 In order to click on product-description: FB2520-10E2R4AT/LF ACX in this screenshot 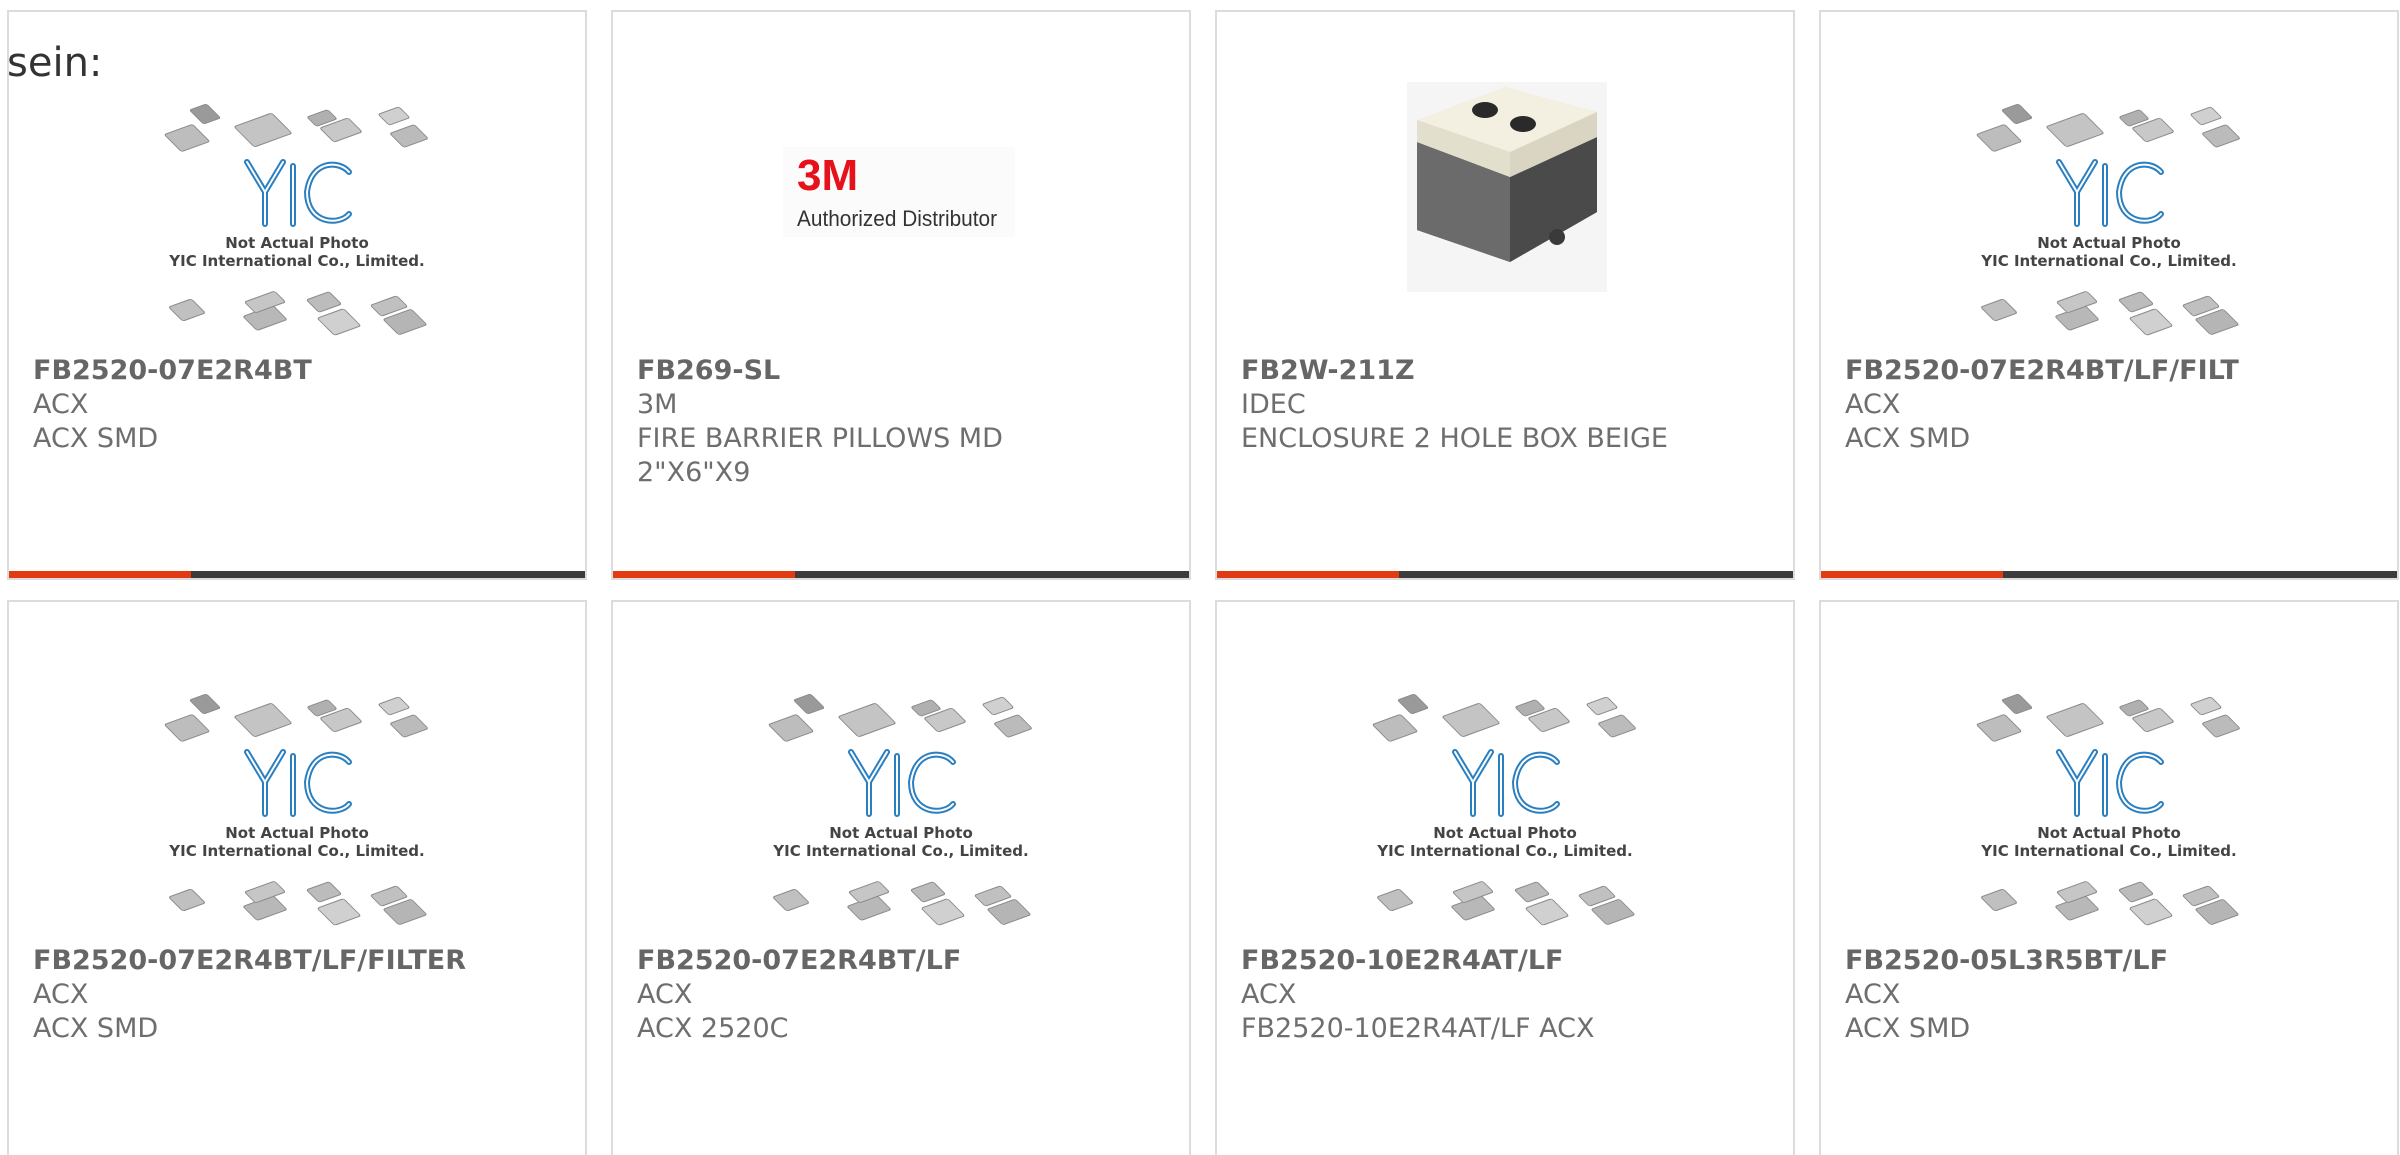, I will do `click(1418, 1028)`.